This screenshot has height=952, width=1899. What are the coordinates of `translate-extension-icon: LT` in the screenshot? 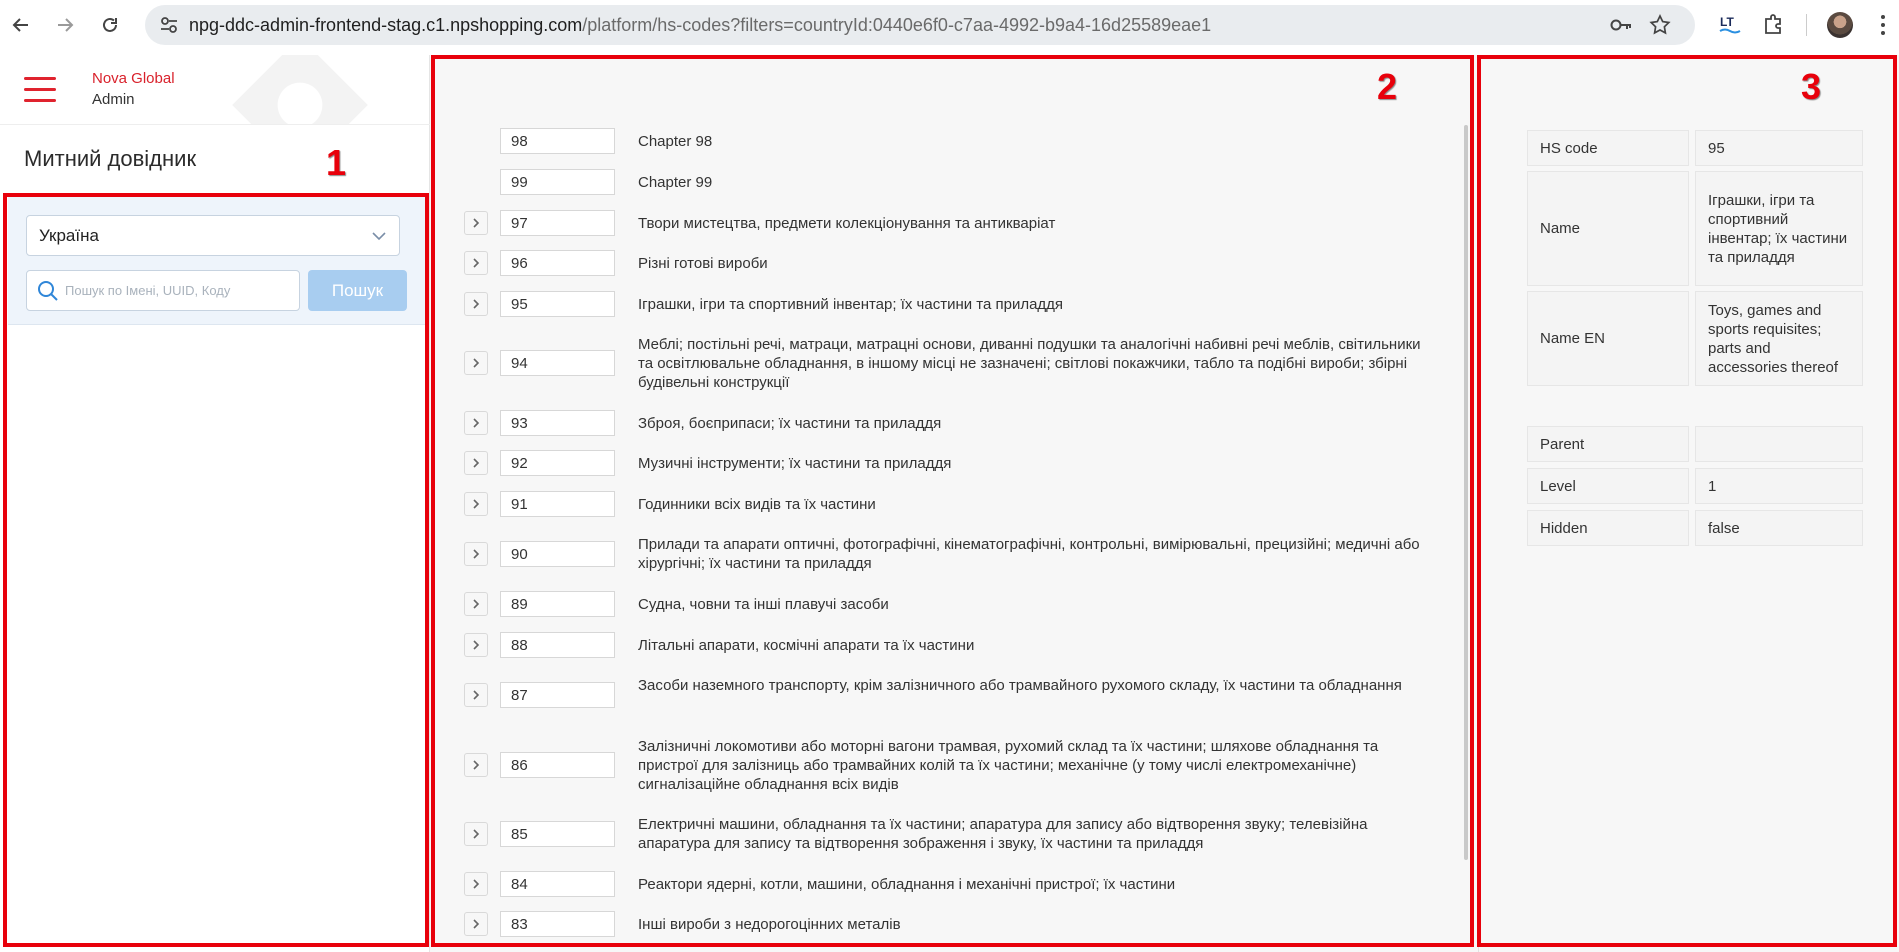 It's located at (1730, 26).